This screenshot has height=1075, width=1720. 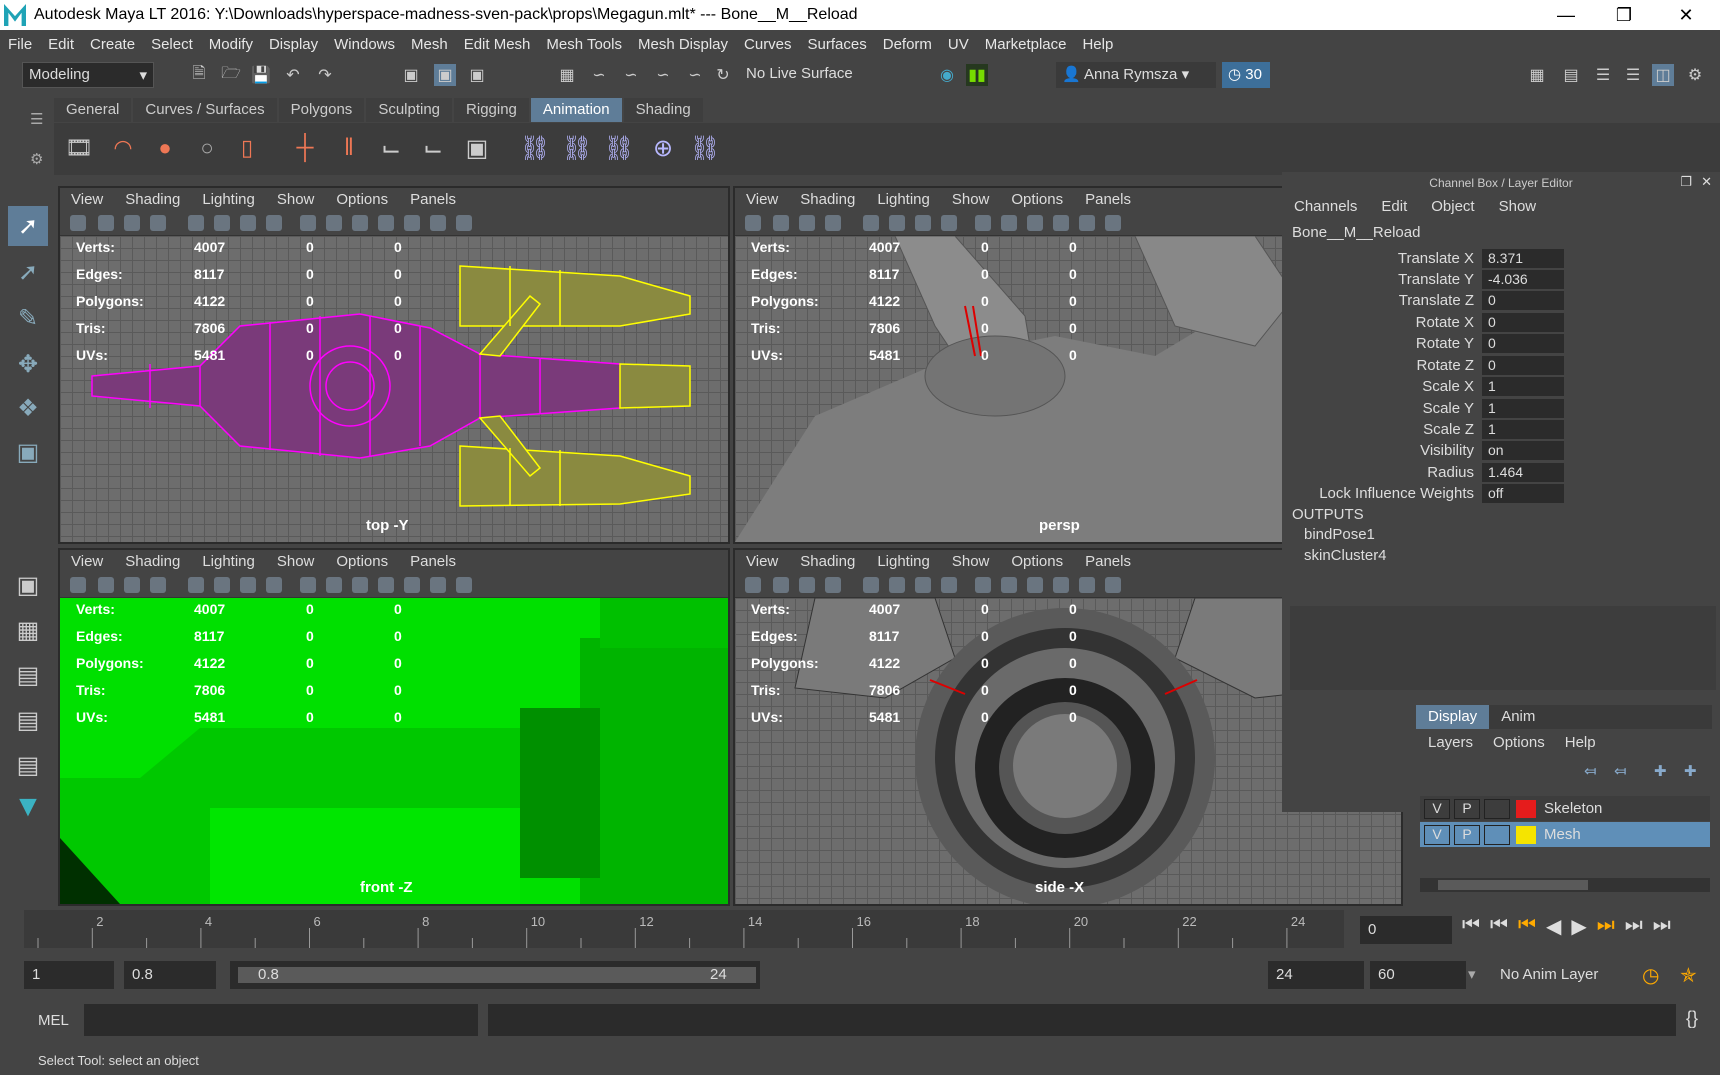 I want to click on maximize-icon: ❐, so click(x=1624, y=15).